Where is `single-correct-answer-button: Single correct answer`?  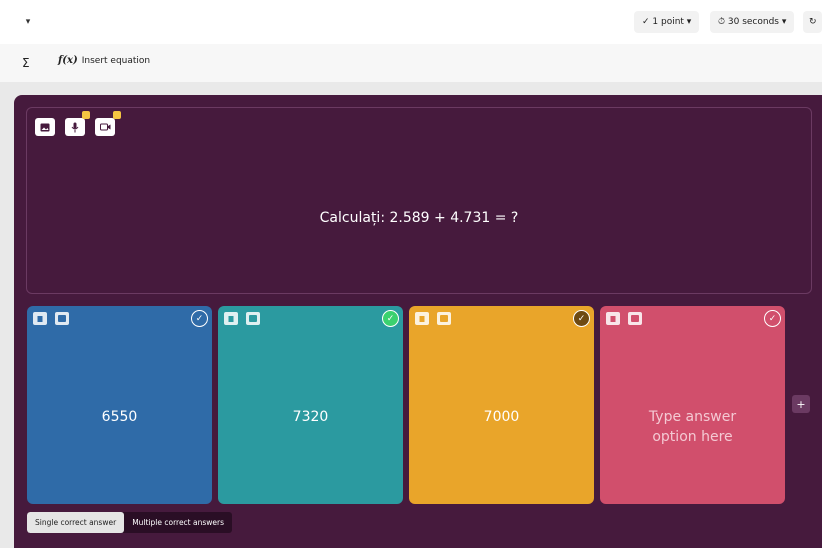
single-correct-answer-button: Single correct answer is located at coordinates (76, 522).